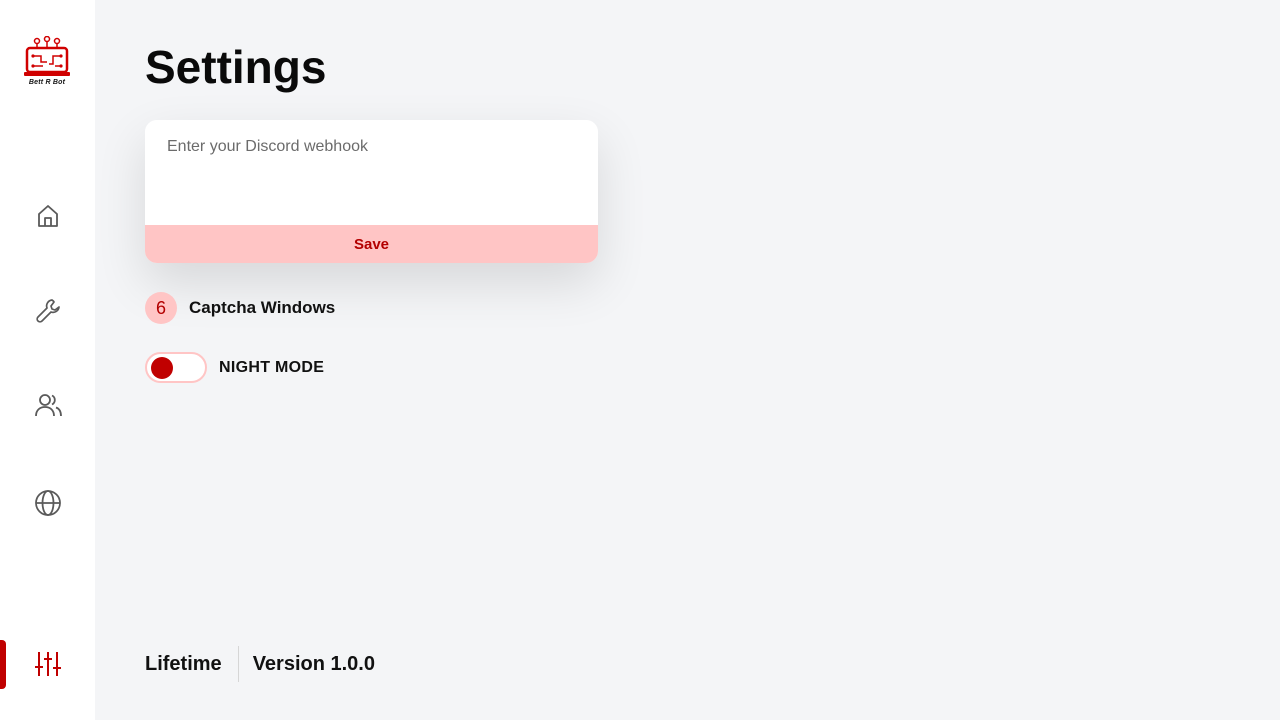 The image size is (1280, 720). Describe the element at coordinates (47, 82) in the screenshot. I see `logo-text: Bett R Bot` at that location.